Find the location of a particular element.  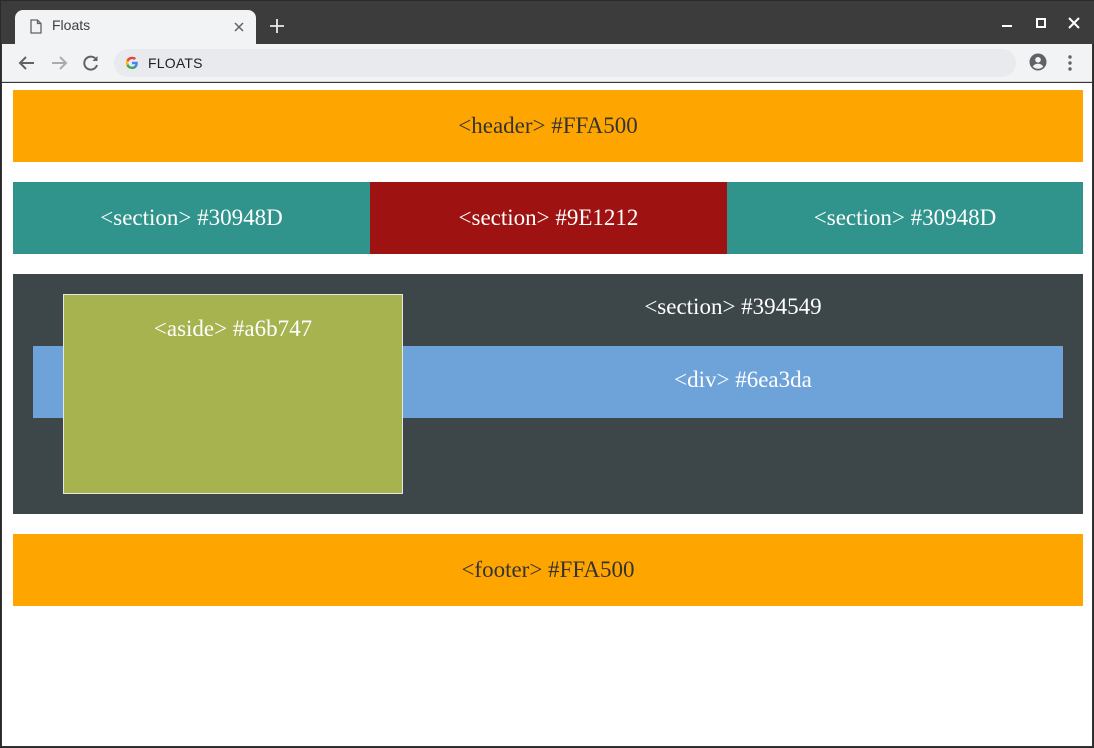

reload-icon is located at coordinates (91, 63).